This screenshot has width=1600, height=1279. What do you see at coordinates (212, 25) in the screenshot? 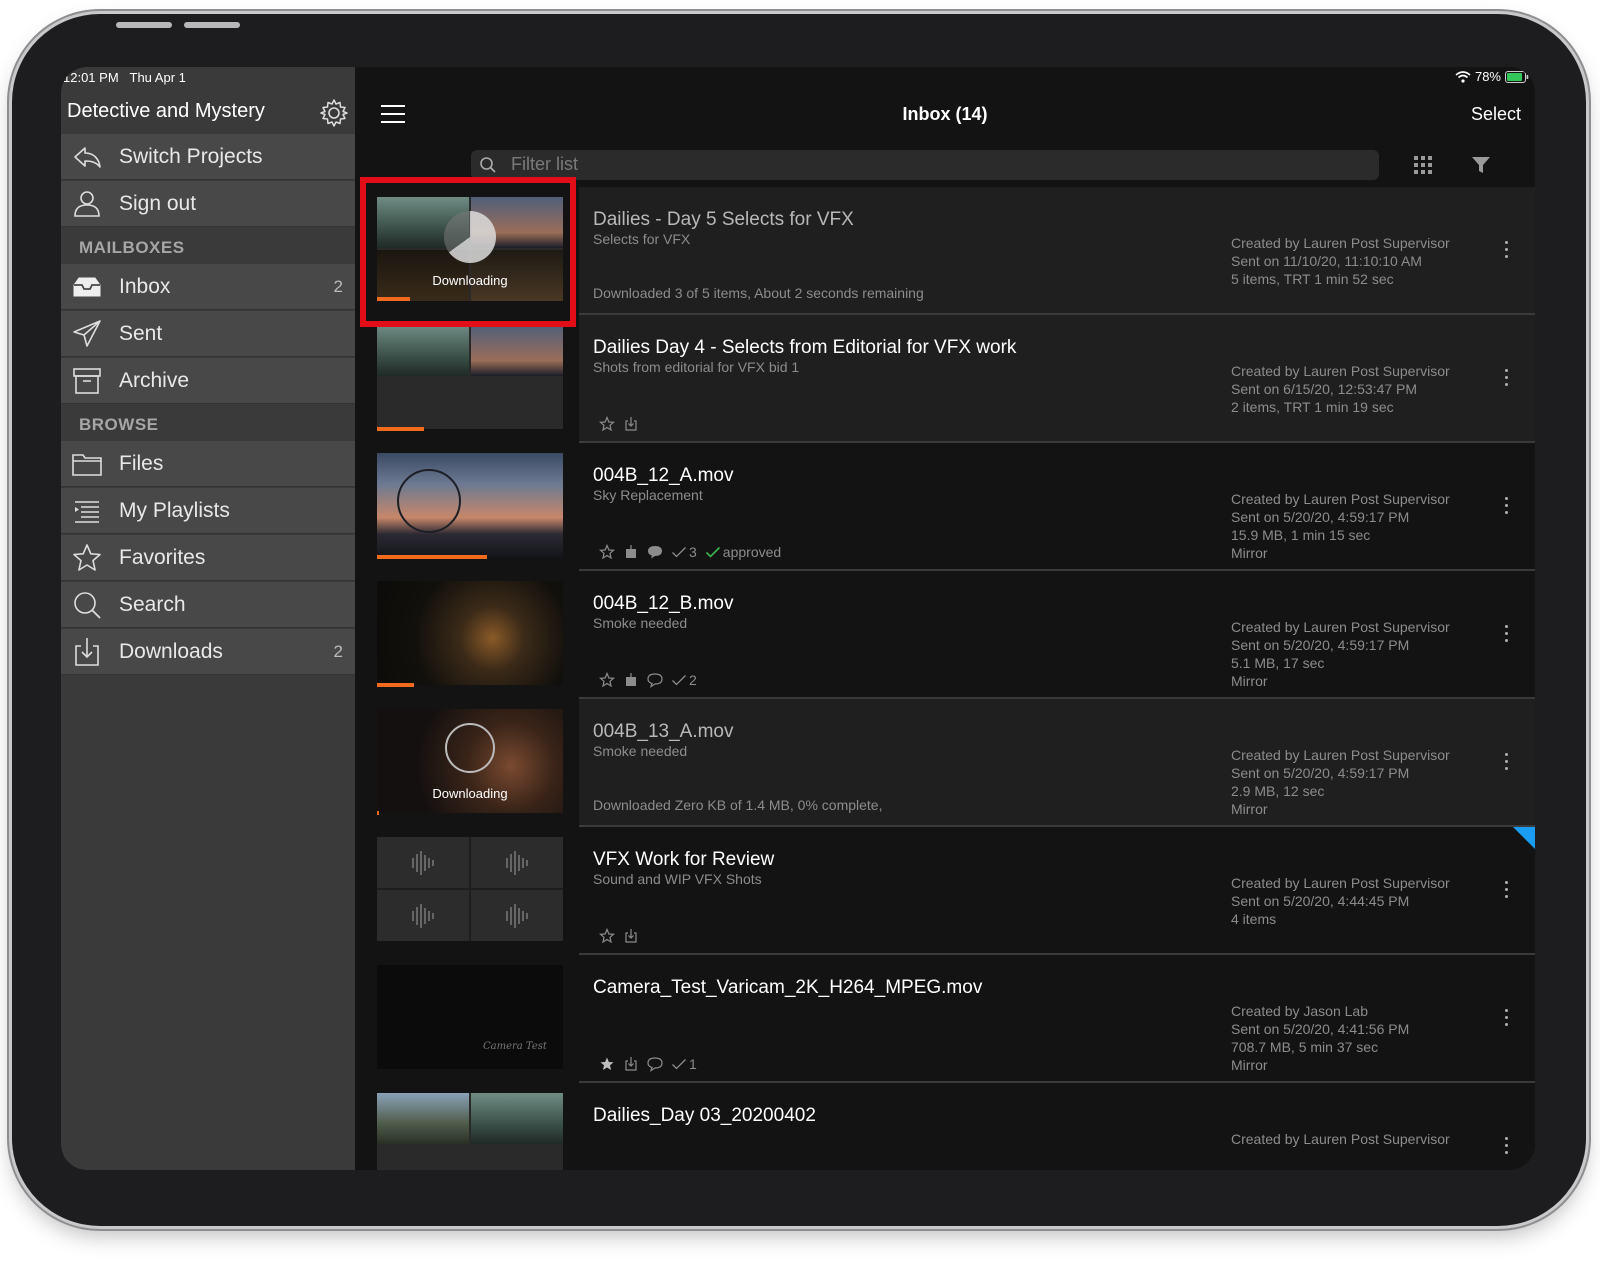
I see `volume-button` at bounding box center [212, 25].